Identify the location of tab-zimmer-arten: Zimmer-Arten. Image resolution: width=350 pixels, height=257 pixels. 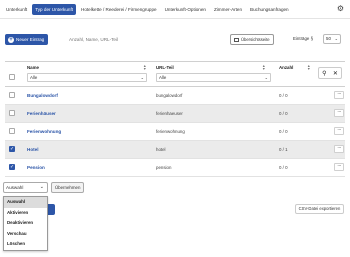
(228, 9).